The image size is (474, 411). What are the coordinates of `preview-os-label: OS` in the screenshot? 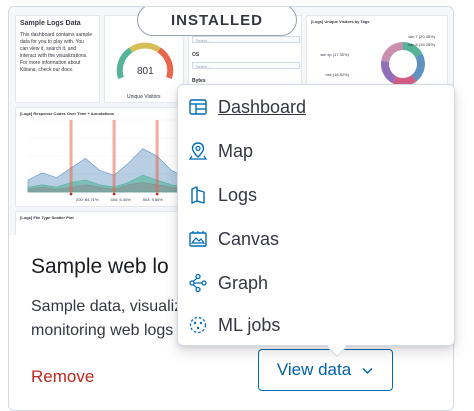 It's located at (196, 55).